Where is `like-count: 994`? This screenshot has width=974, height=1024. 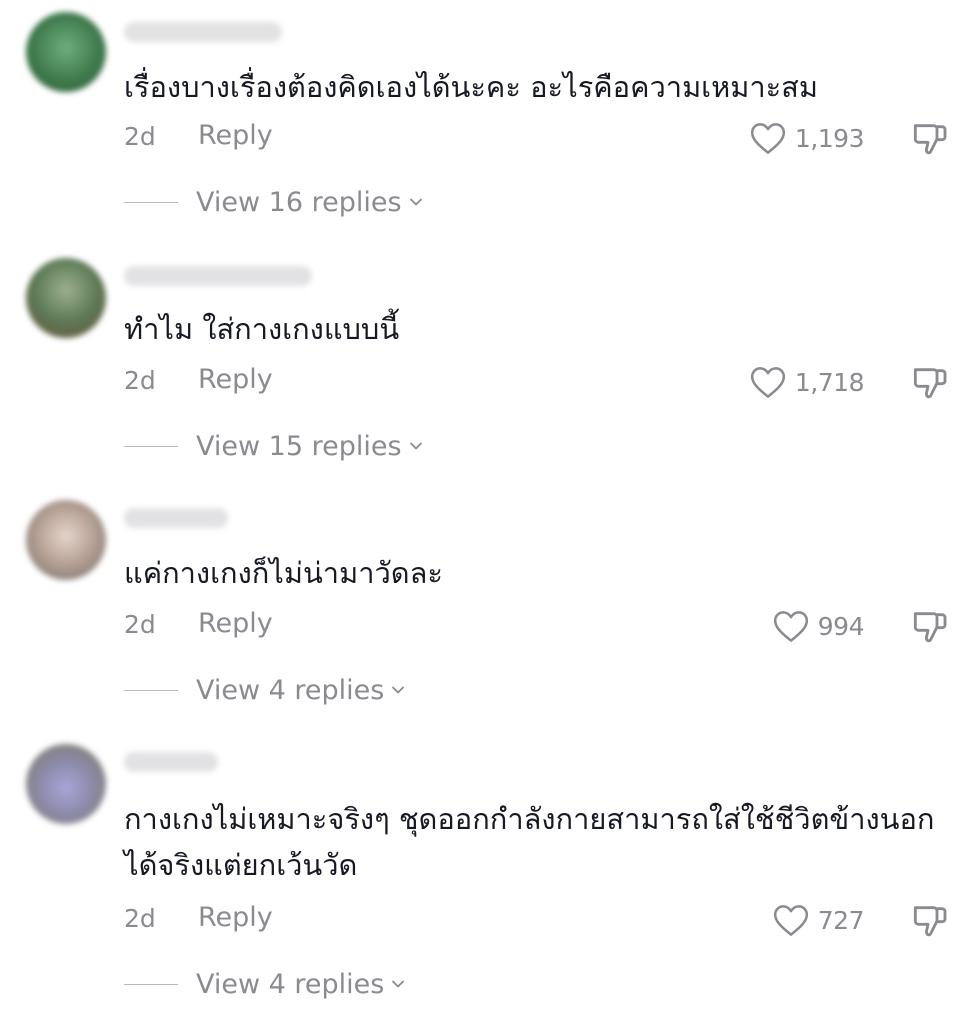 like-count: 994 is located at coordinates (841, 626).